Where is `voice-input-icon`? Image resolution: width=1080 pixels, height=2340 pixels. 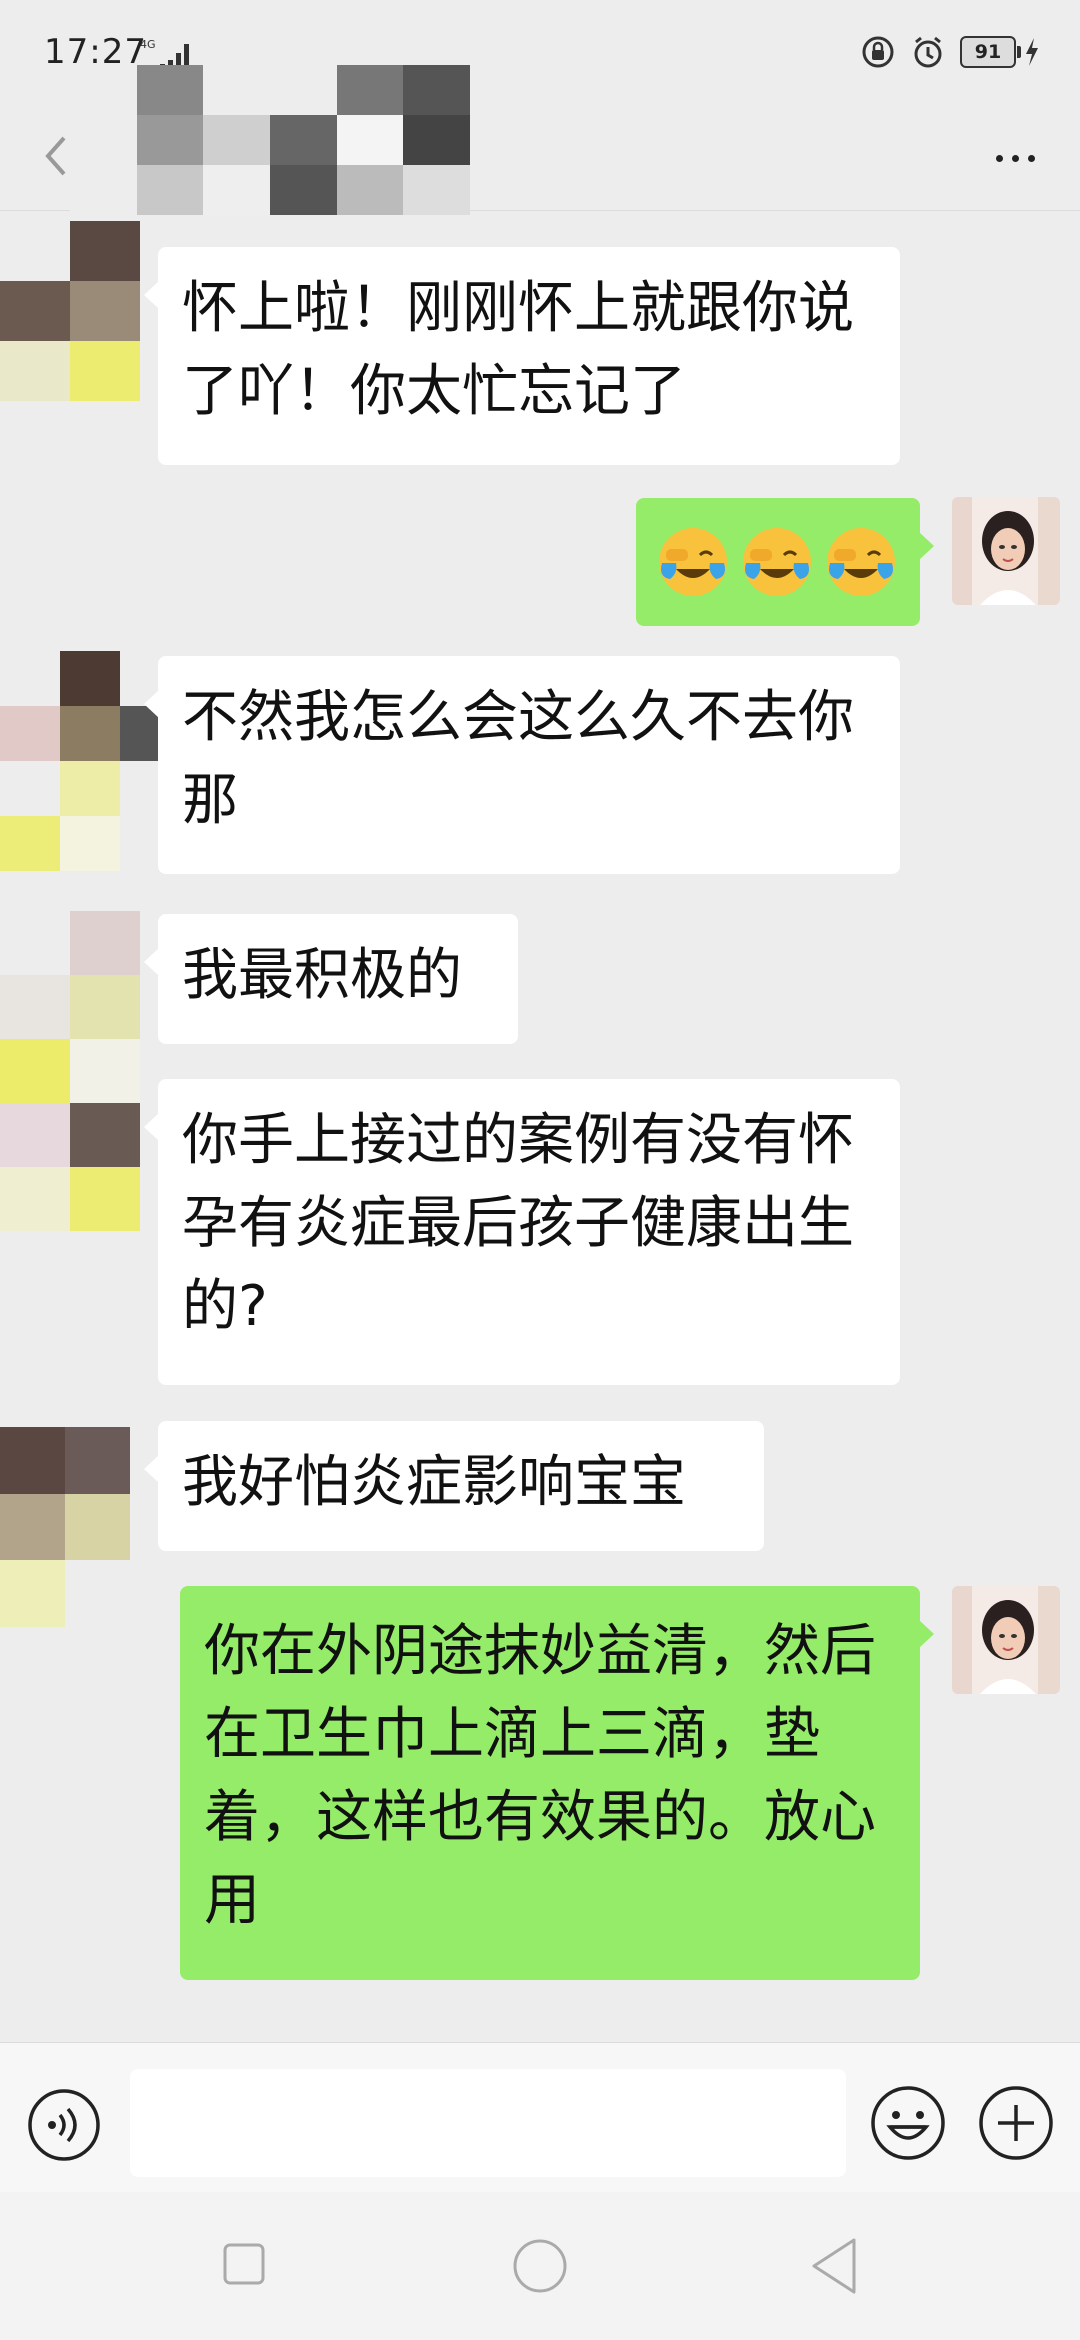
voice-input-icon is located at coordinates (64, 2125).